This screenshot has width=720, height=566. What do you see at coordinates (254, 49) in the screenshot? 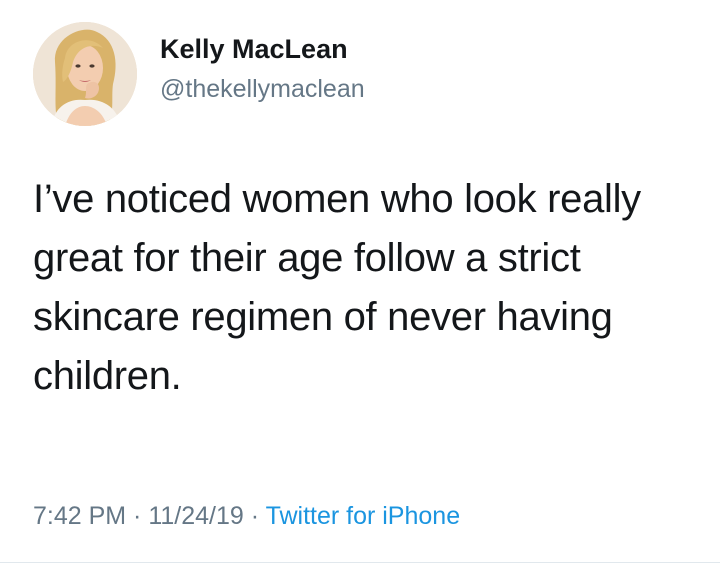
I see `display-name: Kelly MacLean` at bounding box center [254, 49].